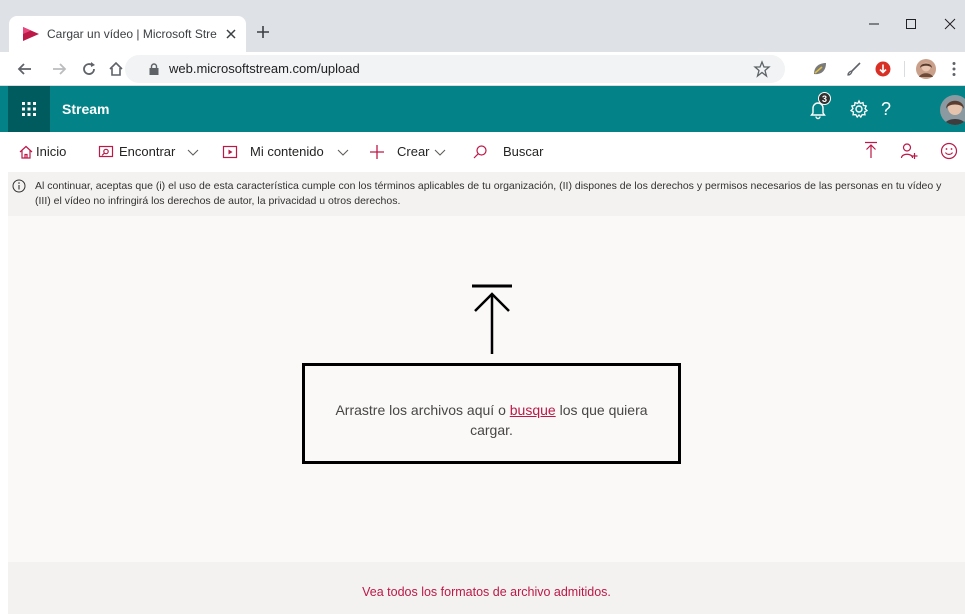  I want to click on extension-download-icon, so click(883, 69).